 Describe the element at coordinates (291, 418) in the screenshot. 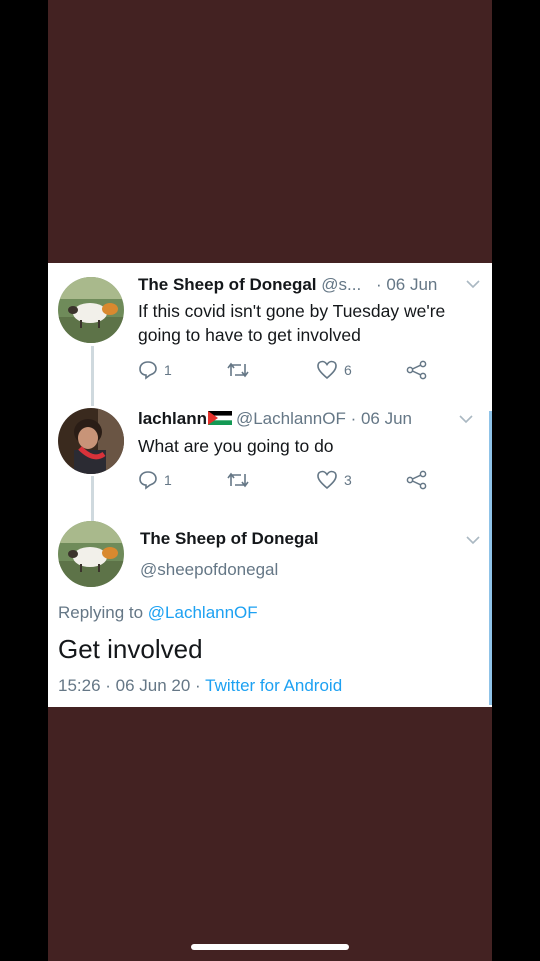

I see `username: @LachlannOF` at that location.